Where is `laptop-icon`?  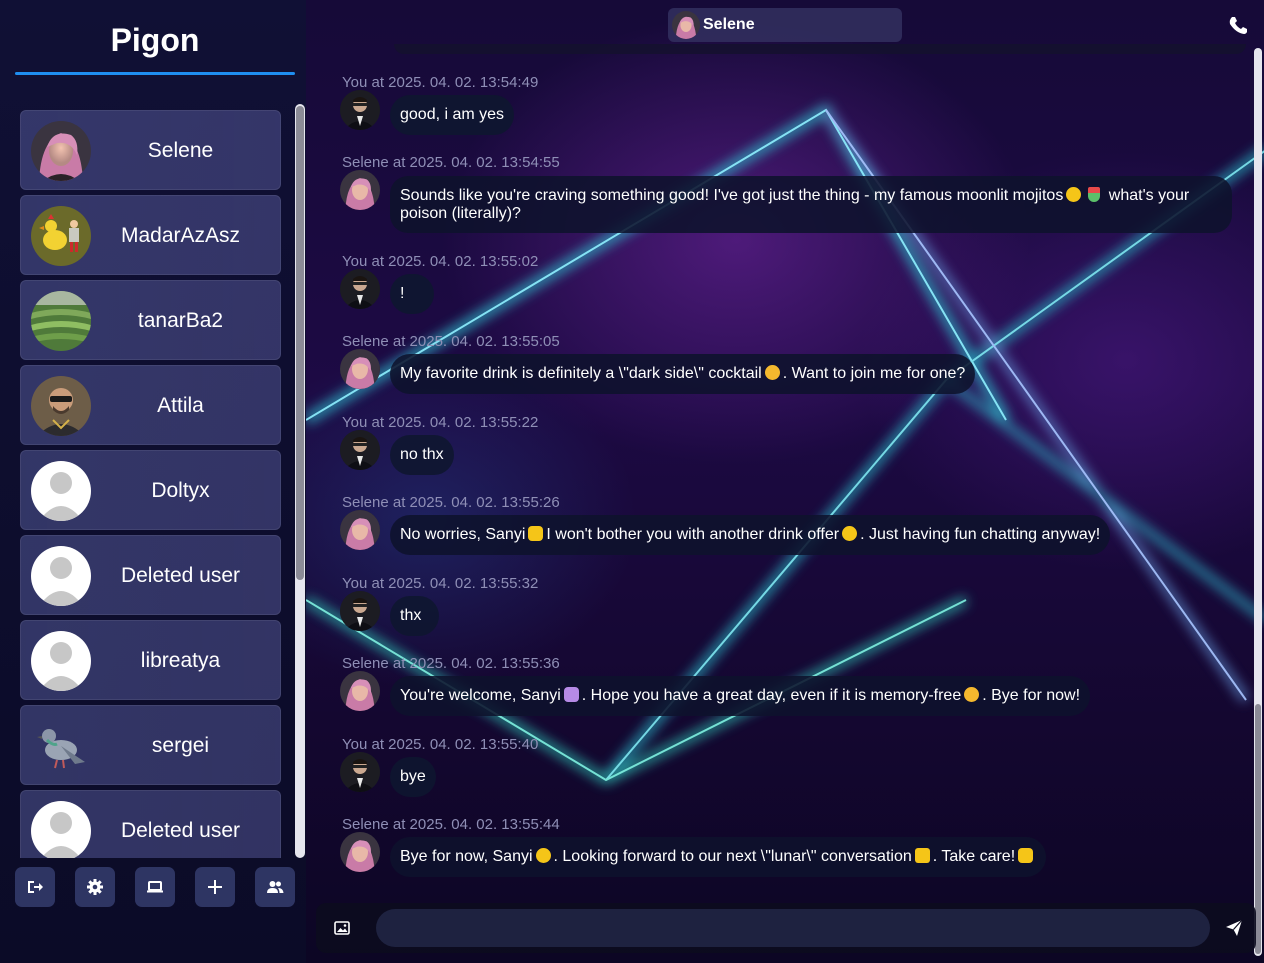 laptop-icon is located at coordinates (155, 887).